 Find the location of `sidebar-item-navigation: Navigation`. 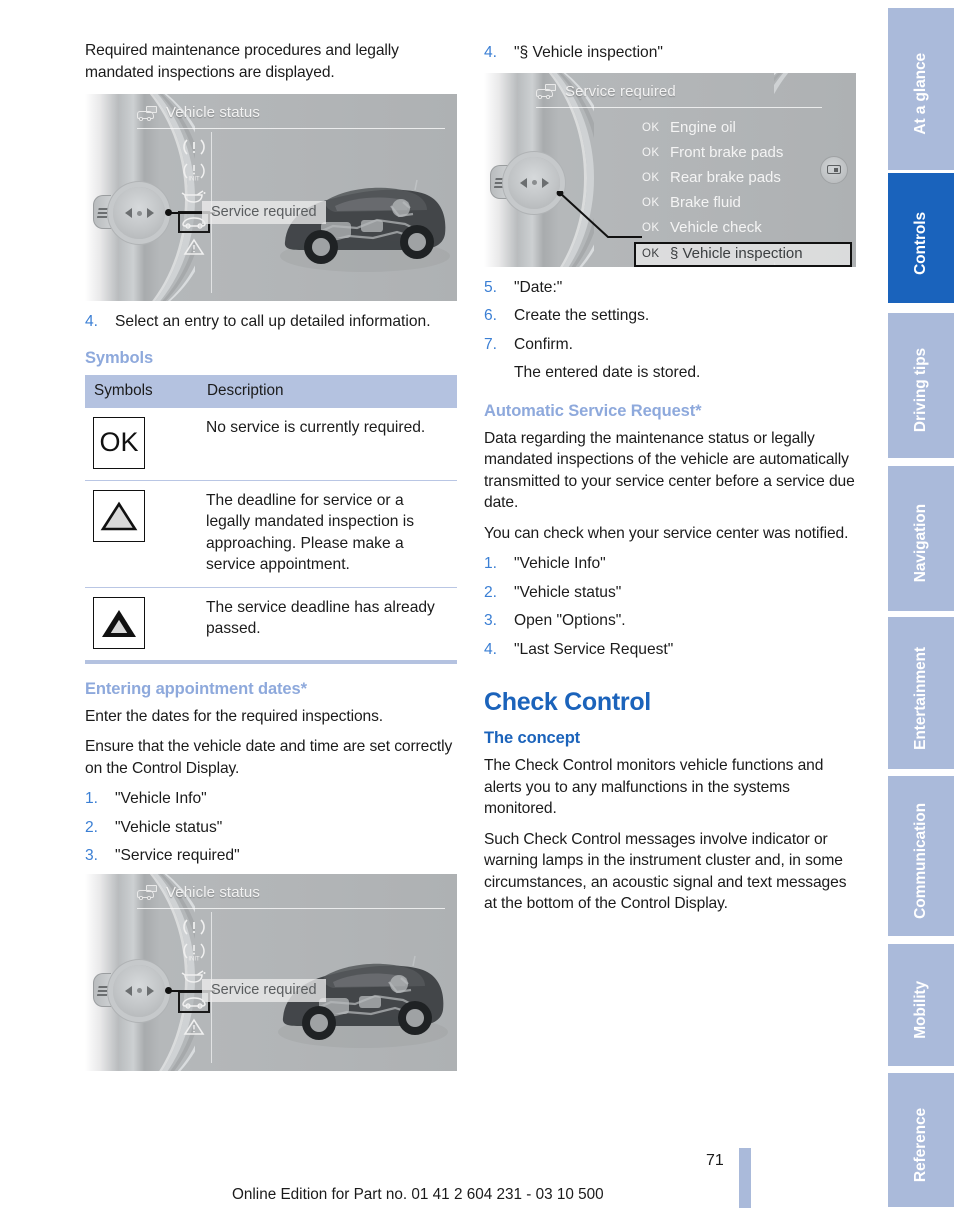

sidebar-item-navigation: Navigation is located at coordinates (921, 538).